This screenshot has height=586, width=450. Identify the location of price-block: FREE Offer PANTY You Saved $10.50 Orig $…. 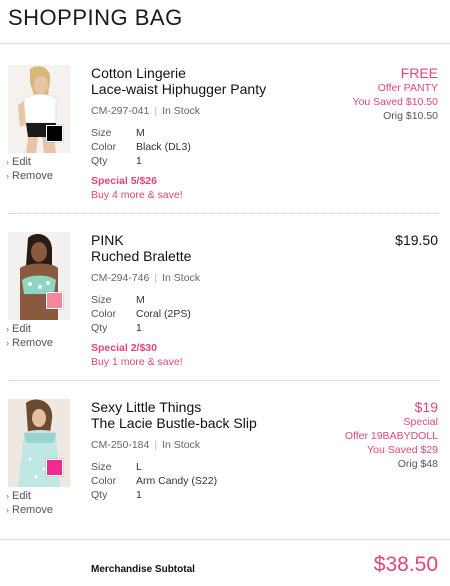
(395, 94).